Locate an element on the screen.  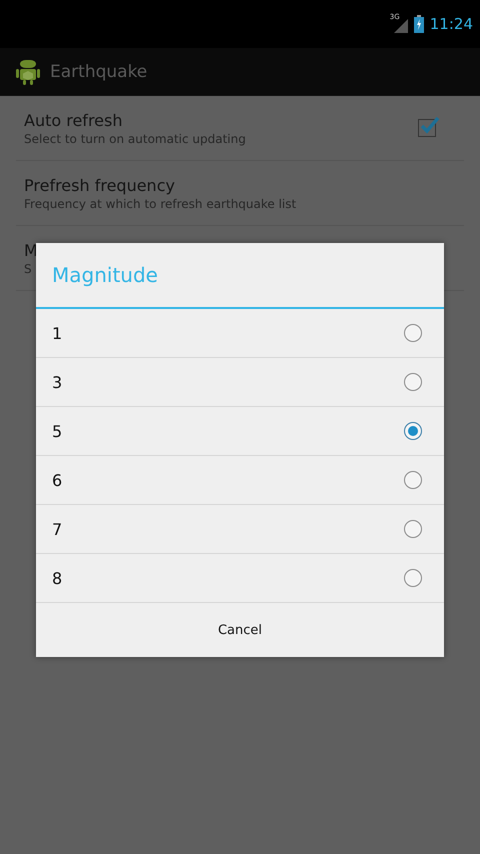
option-label: 3 is located at coordinates (57, 382).